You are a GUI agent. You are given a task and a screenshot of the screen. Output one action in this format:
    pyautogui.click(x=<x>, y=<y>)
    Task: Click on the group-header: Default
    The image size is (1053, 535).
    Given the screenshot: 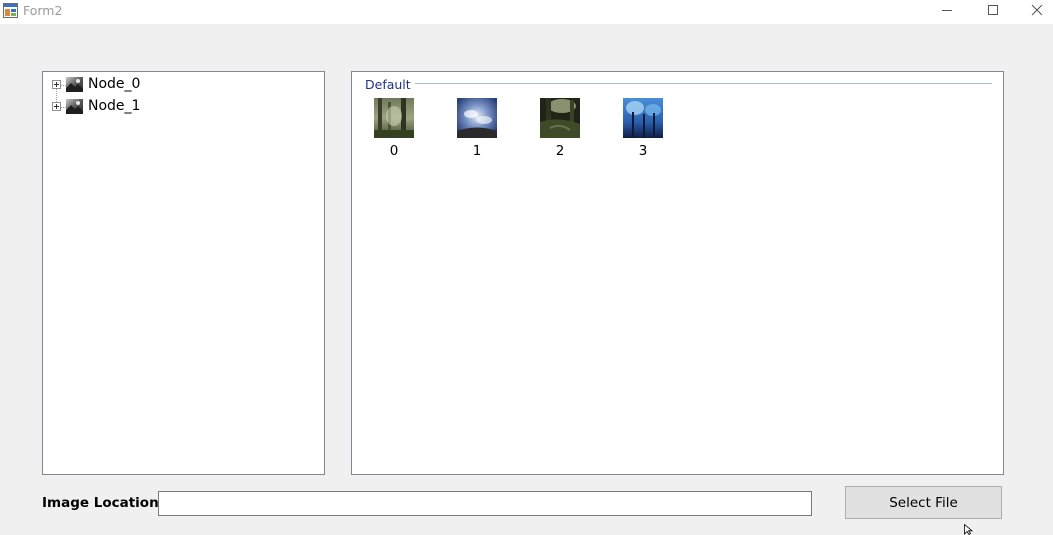 What is the action you would take?
    pyautogui.click(x=390, y=84)
    